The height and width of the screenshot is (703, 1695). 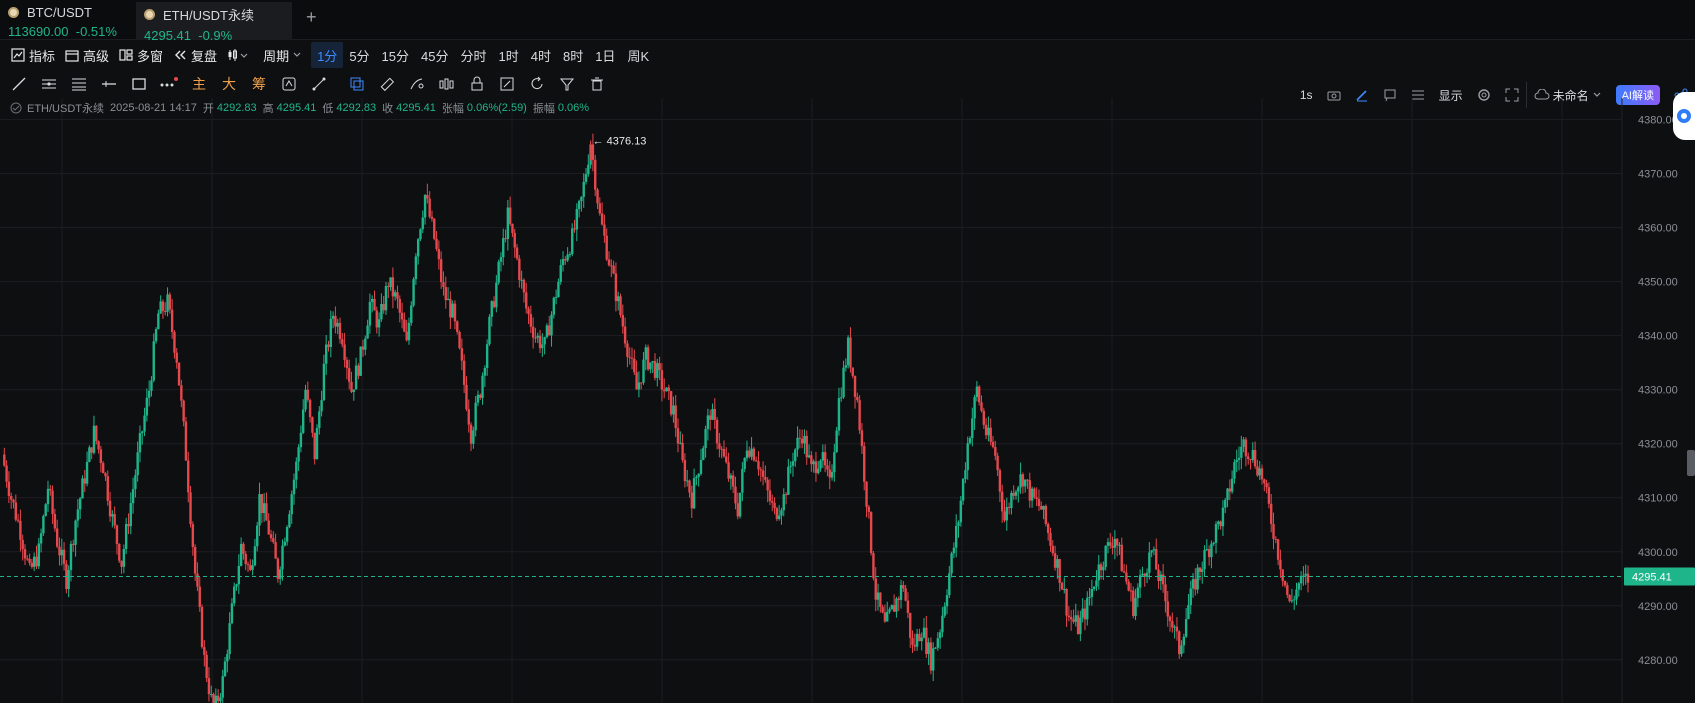 I want to click on visibility-toggle-icon, so click(x=16, y=108).